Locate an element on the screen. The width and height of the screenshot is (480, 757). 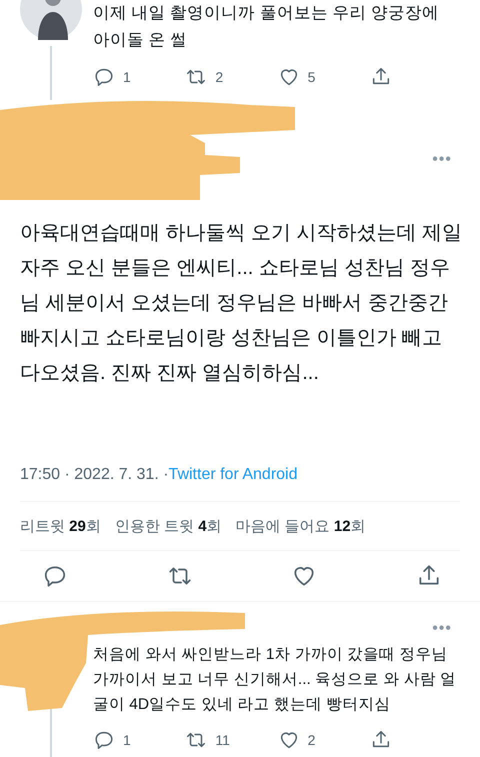
engagement-count: 마음에 들어요 12회 is located at coordinates (301, 526).